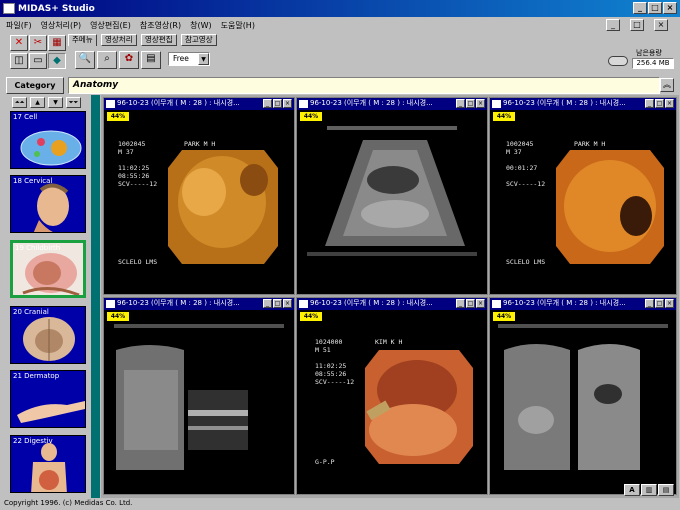 This screenshot has height=510, width=680. I want to click on disk-icon, so click(618, 61).